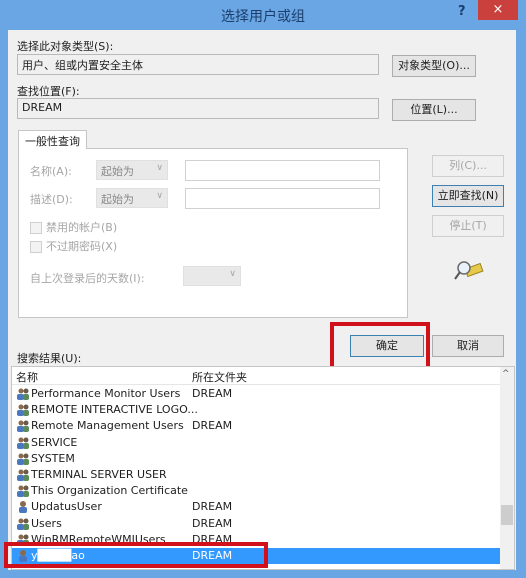 The width and height of the screenshot is (526, 578). I want to click on disabled-accounts-label: 禁用的帐户(B), so click(82, 227).